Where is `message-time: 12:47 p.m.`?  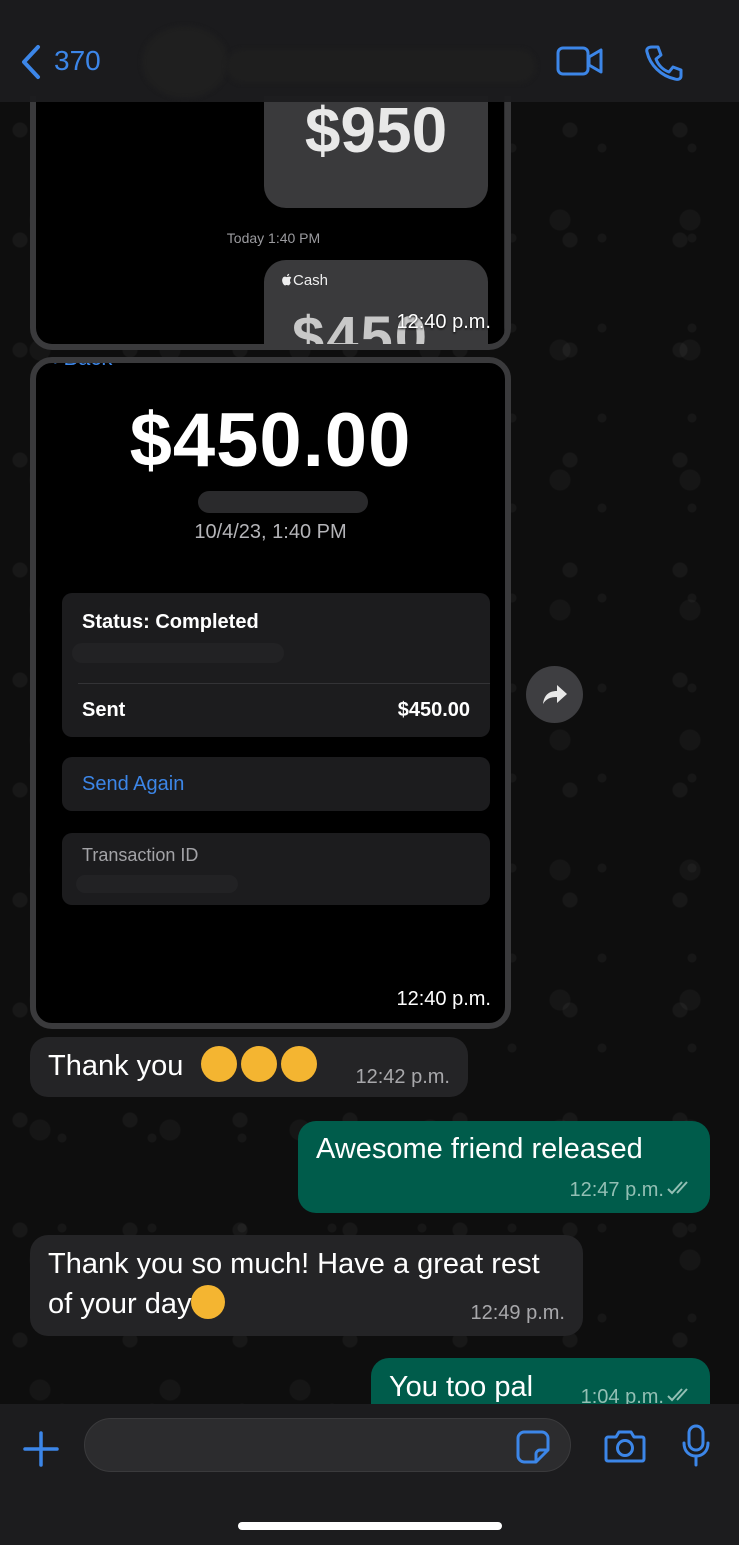 message-time: 12:47 p.m. is located at coordinates (616, 1190).